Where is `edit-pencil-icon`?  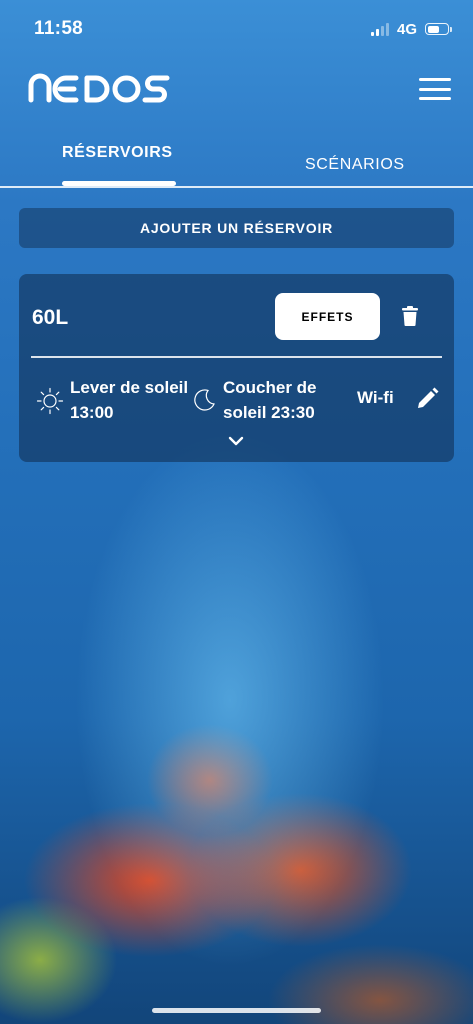
edit-pencil-icon is located at coordinates (427, 401).